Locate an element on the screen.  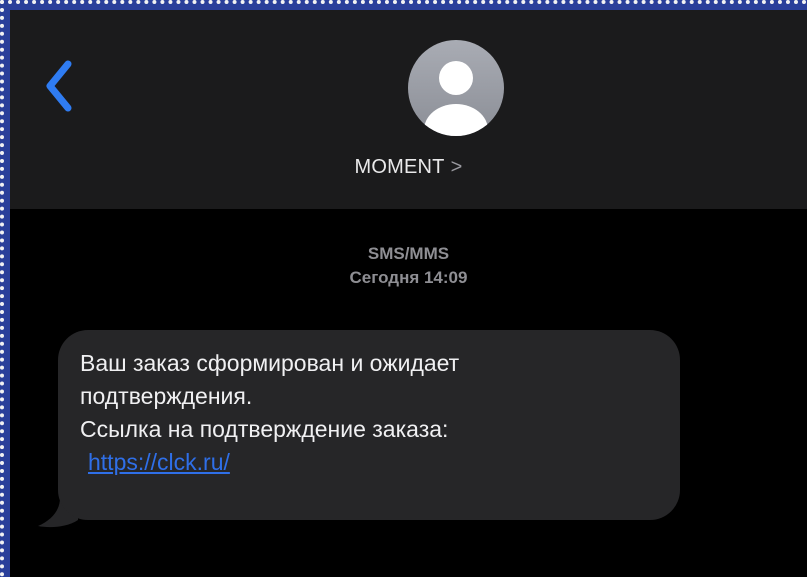
contact-name-button: MOMENT > is located at coordinates (408, 167).